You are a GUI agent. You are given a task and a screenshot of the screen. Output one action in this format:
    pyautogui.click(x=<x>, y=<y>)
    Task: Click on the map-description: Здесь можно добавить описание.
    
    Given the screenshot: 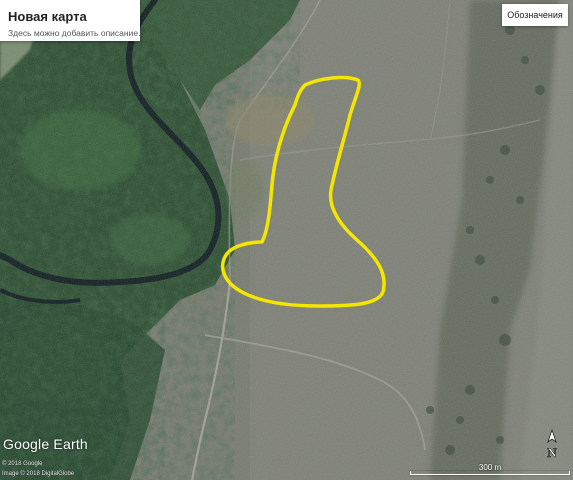 What is the action you would take?
    pyautogui.click(x=74, y=33)
    